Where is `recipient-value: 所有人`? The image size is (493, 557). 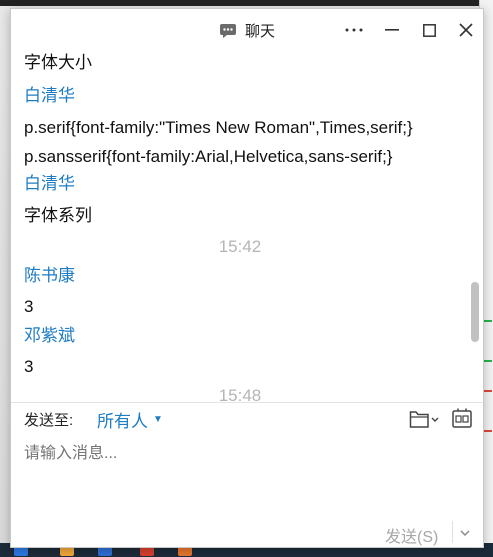 recipient-value: 所有人 is located at coordinates (122, 421).